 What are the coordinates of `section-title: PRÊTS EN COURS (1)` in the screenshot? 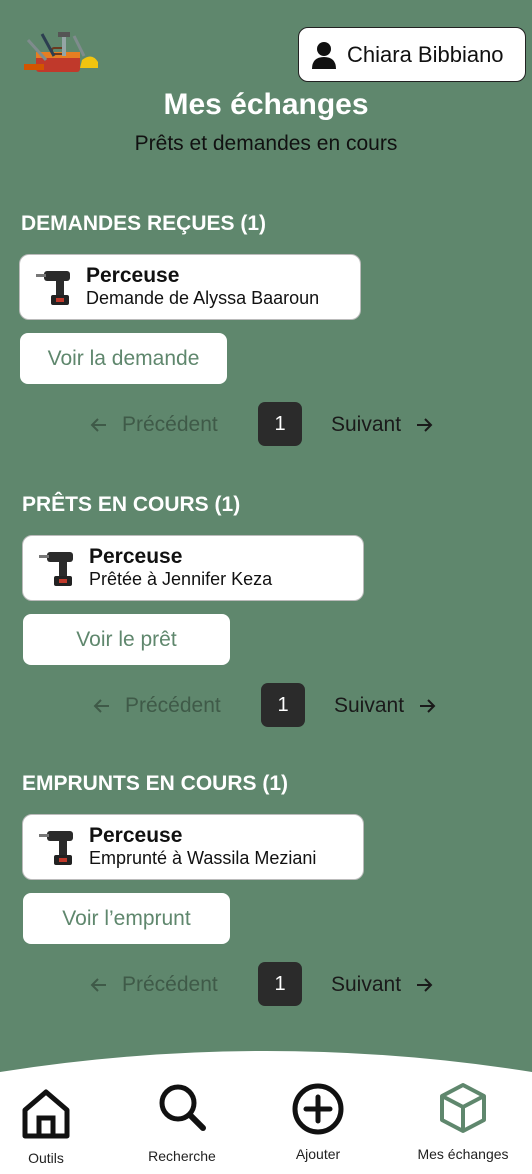 It's located at (131, 504).